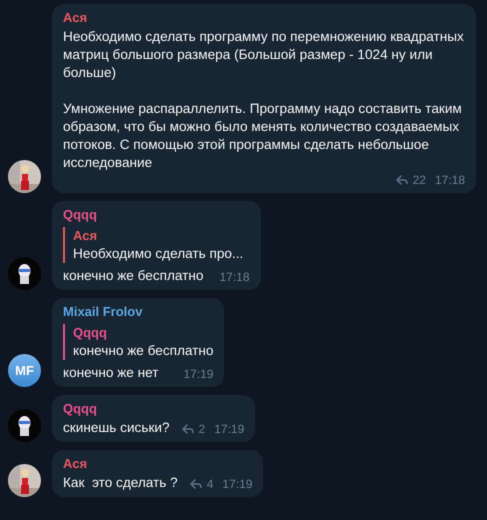  I want to click on reply-text: конечно же бесплатно, so click(143, 351).